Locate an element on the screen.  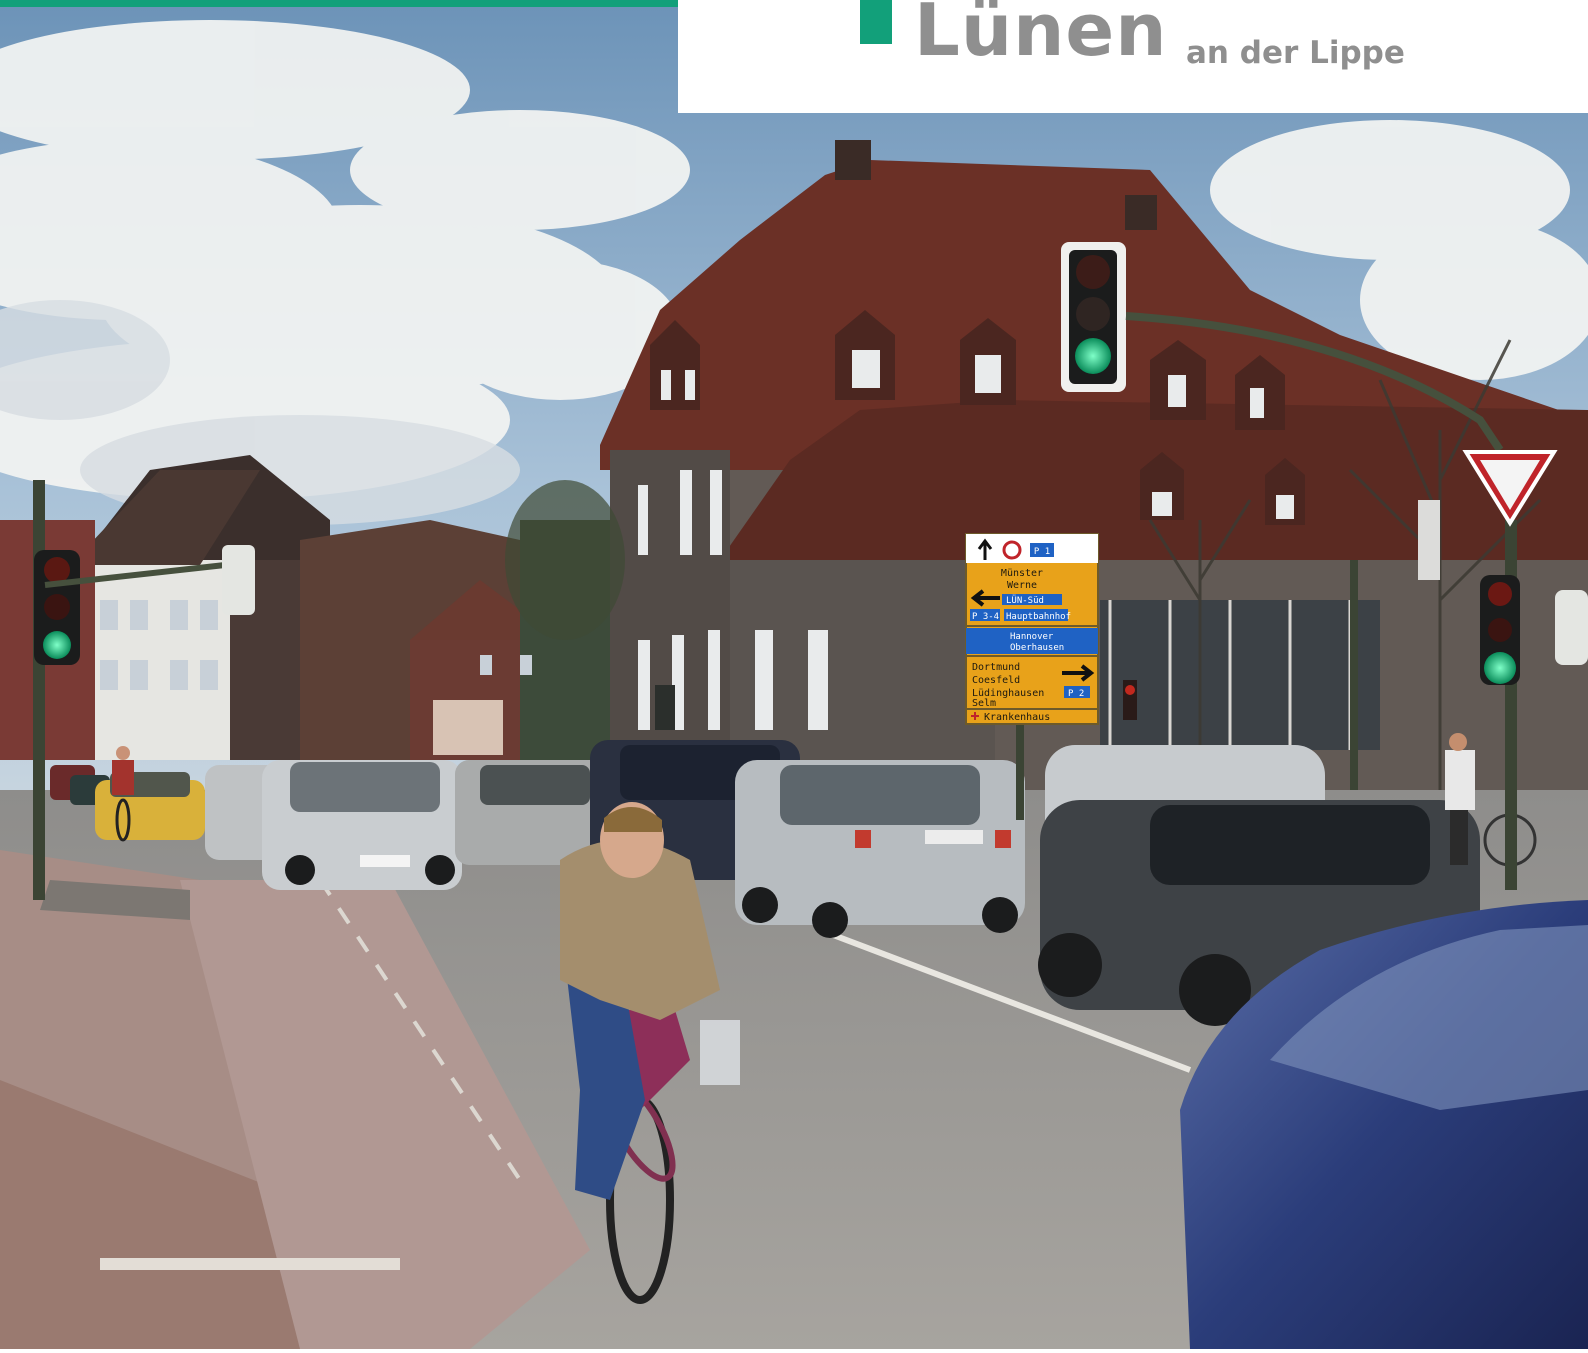
sign-lun-sud: LÜN-Süd is located at coordinates (1025, 600).